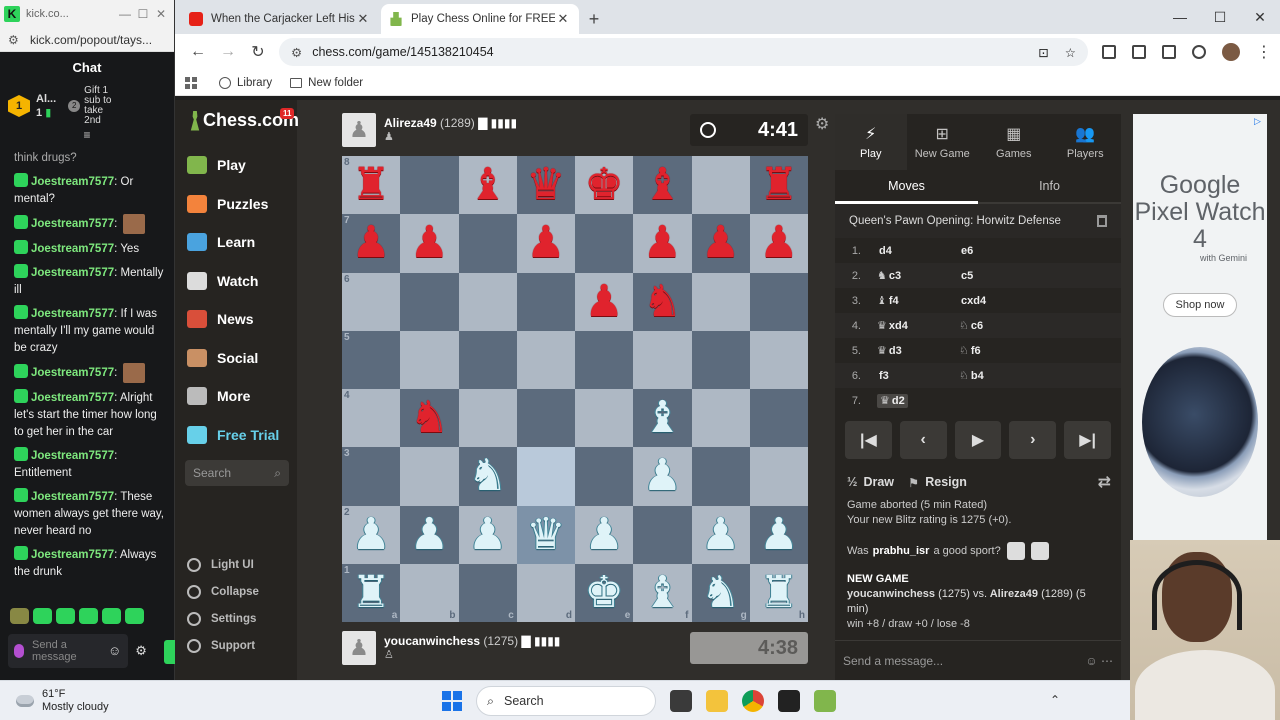 The height and width of the screenshot is (720, 1280). I want to click on nav-social: Social, so click(222, 358).